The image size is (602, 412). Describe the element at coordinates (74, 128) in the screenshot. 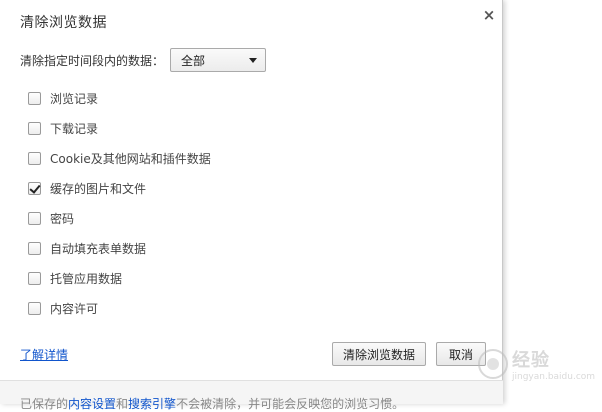

I see `option-label: 下载记录` at that location.